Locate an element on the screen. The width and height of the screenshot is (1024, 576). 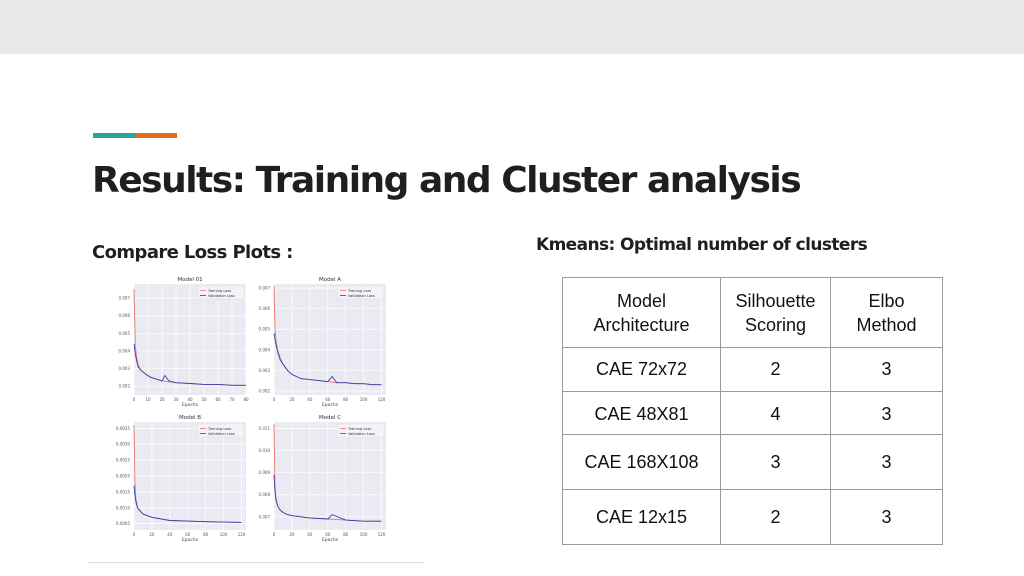
table-cell-silhouette: 4 is located at coordinates (775, 413).